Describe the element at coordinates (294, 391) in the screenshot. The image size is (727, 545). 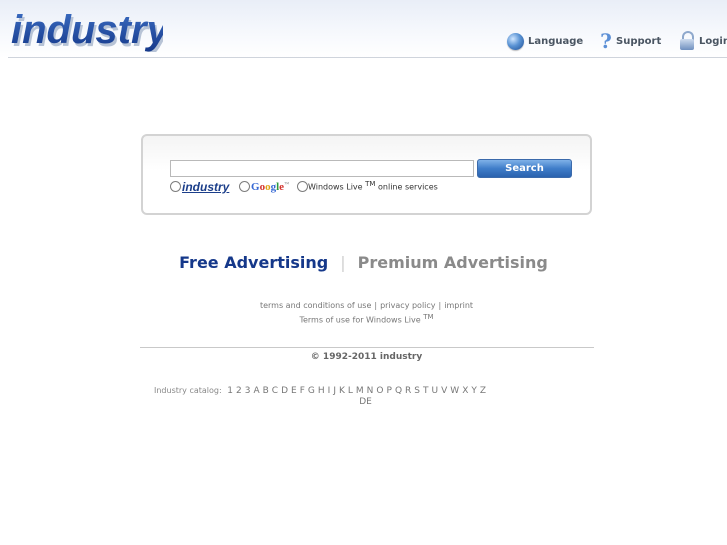
I see `catalog-letter-link: E` at that location.